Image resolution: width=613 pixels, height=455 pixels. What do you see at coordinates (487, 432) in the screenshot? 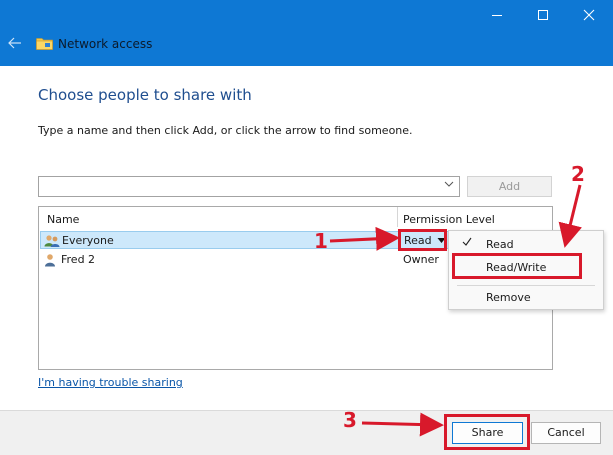
I see `annotation-box-share` at bounding box center [487, 432].